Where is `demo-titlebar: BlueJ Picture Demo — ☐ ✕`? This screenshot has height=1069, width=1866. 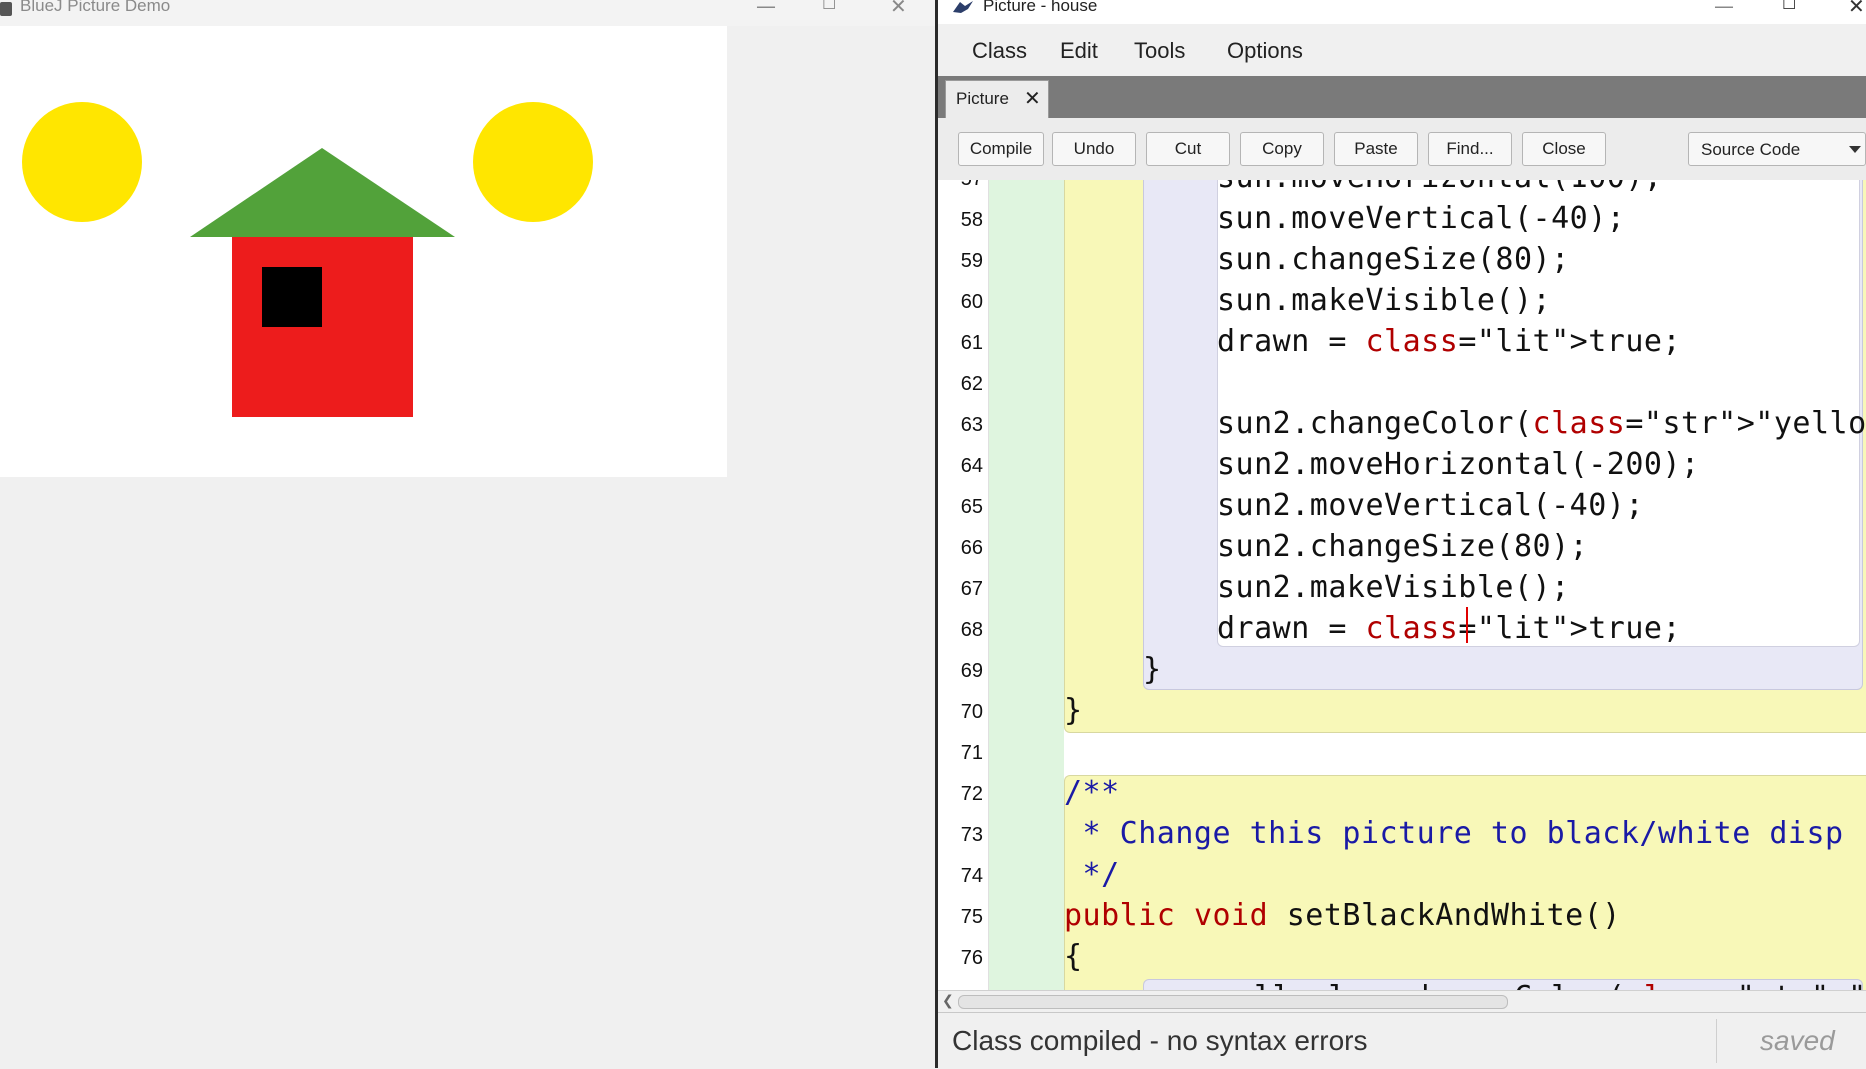 demo-titlebar: BlueJ Picture Demo — ☐ ✕ is located at coordinates (467, 13).